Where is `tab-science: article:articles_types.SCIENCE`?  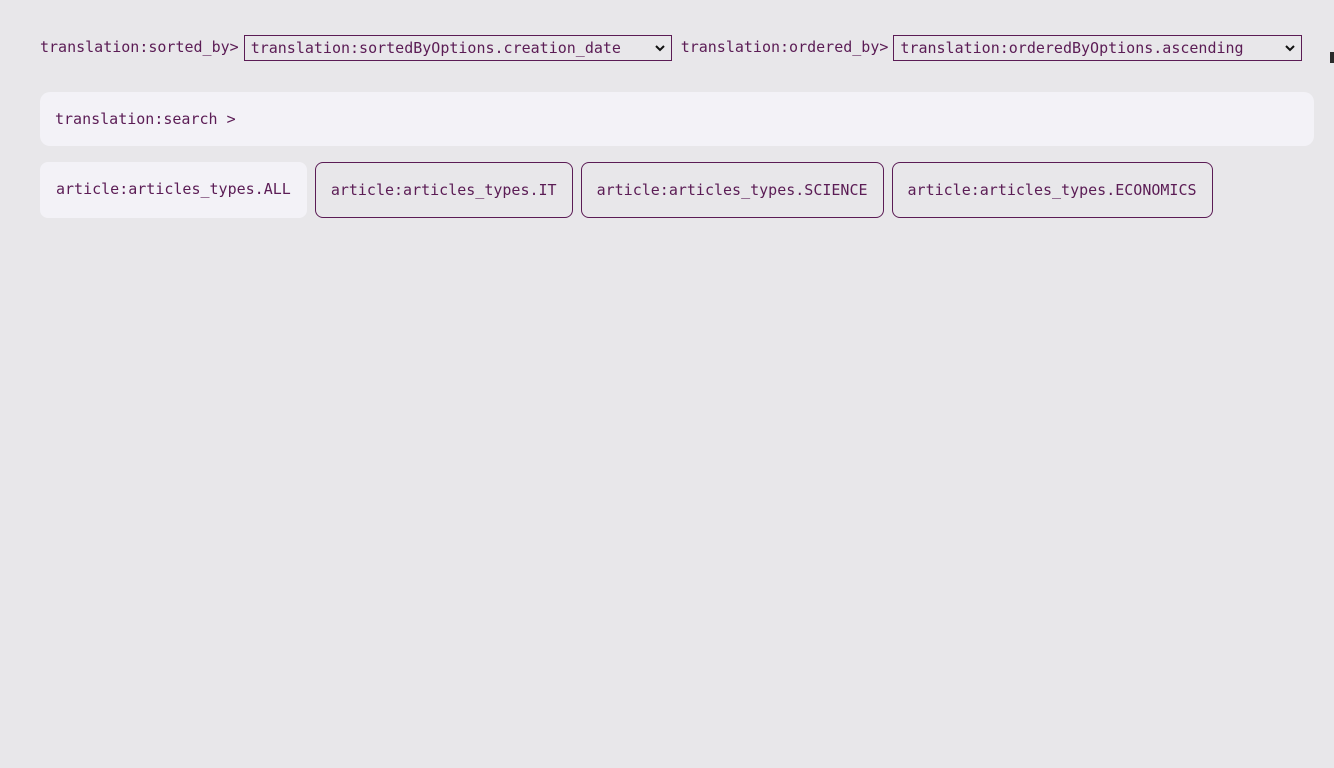
tab-science: article:articles_types.SCIENCE is located at coordinates (732, 190).